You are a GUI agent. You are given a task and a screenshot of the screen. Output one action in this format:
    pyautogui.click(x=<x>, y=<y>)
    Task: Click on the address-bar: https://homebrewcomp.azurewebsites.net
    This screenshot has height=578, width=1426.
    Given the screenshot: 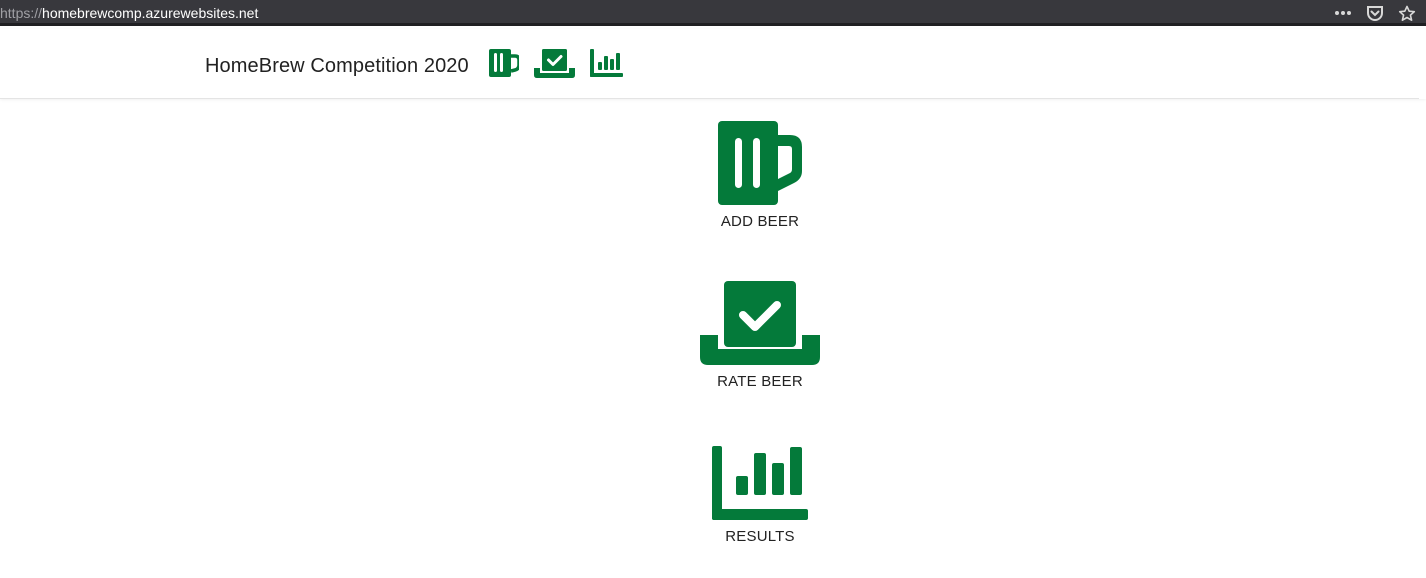 What is the action you would take?
    pyautogui.click(x=129, y=13)
    